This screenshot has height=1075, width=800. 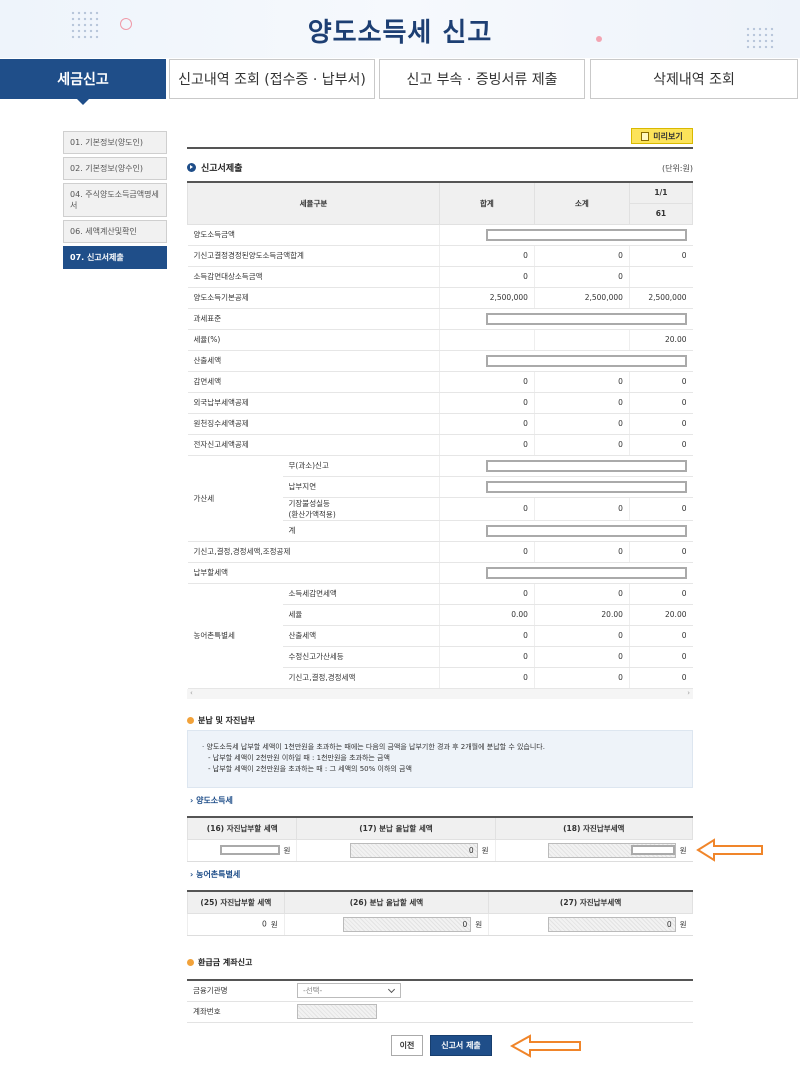 What do you see at coordinates (214, 167) in the screenshot?
I see `section-title: 신고서제출` at bounding box center [214, 167].